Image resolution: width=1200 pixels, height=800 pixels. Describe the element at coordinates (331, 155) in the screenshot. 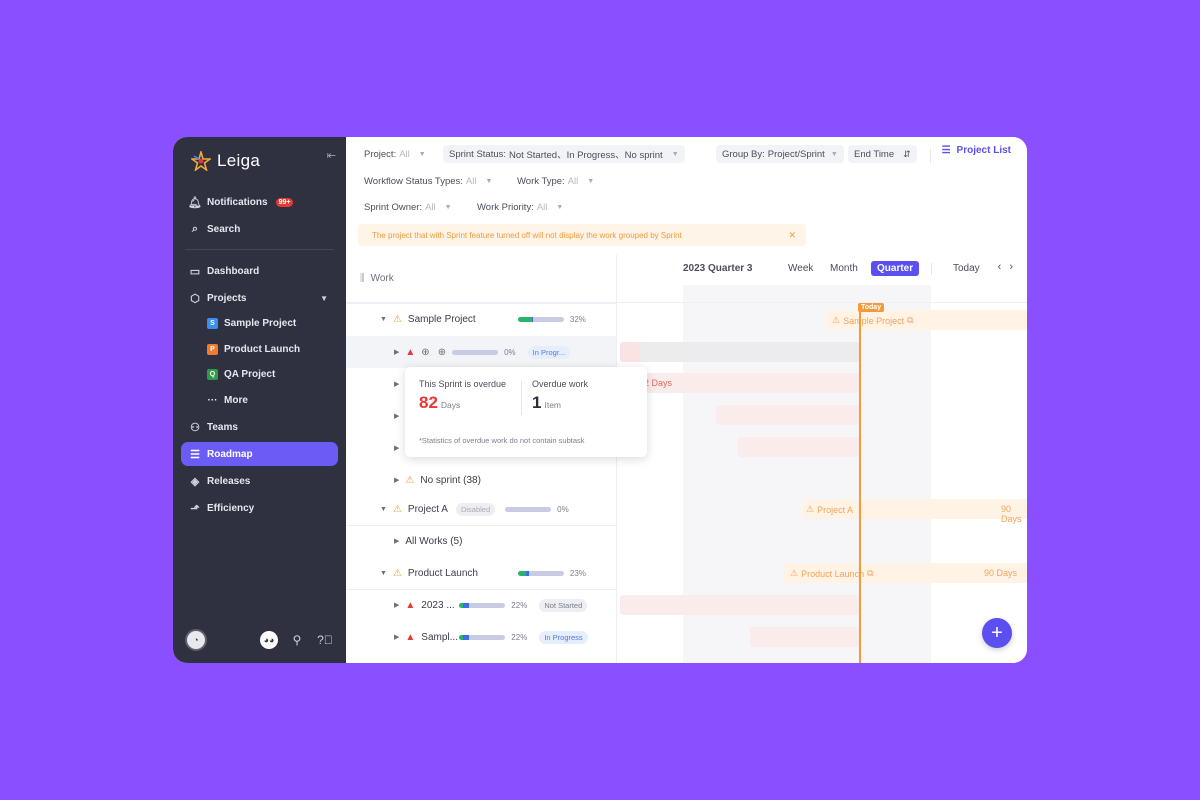

I see `collapse-sidebar-icon: ⇤` at that location.